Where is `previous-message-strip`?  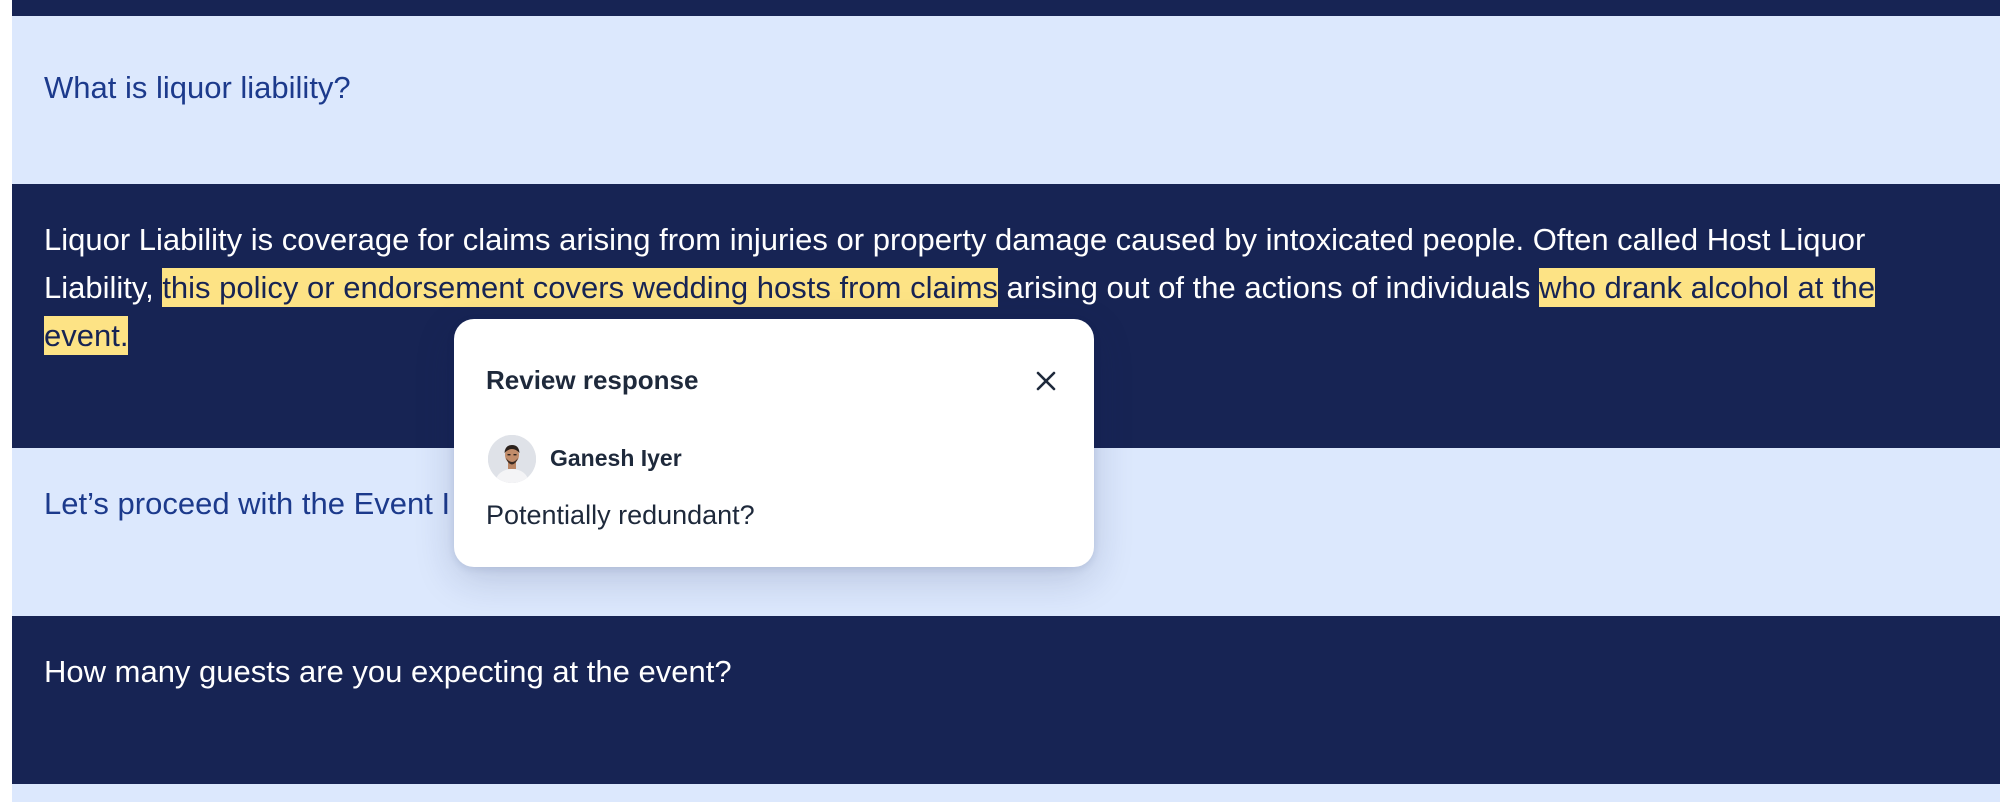 previous-message-strip is located at coordinates (1006, 8).